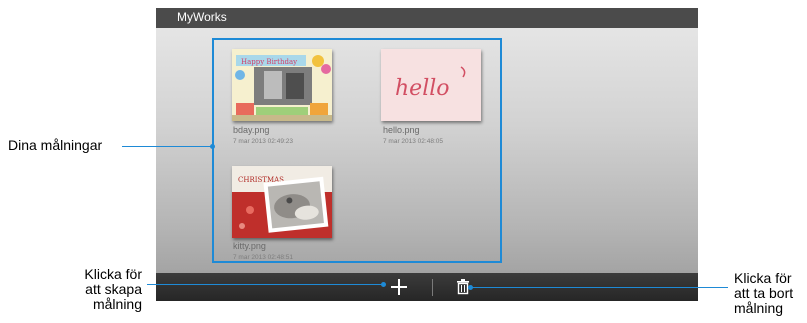 The image size is (807, 323). Describe the element at coordinates (117, 304) in the screenshot. I see `callout-create-line-3: målning` at that location.